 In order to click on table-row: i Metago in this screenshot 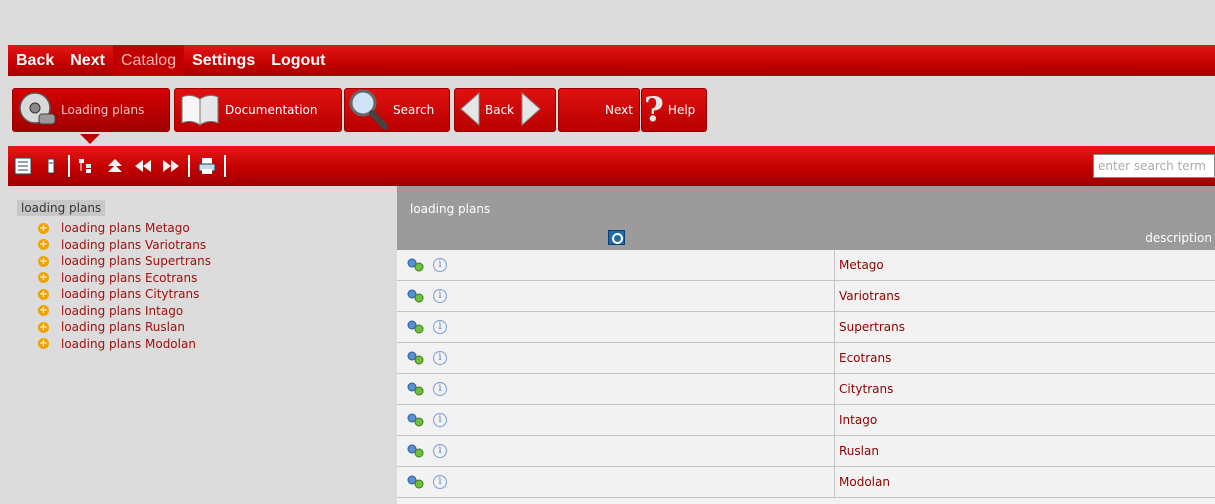, I will do `click(806, 265)`.